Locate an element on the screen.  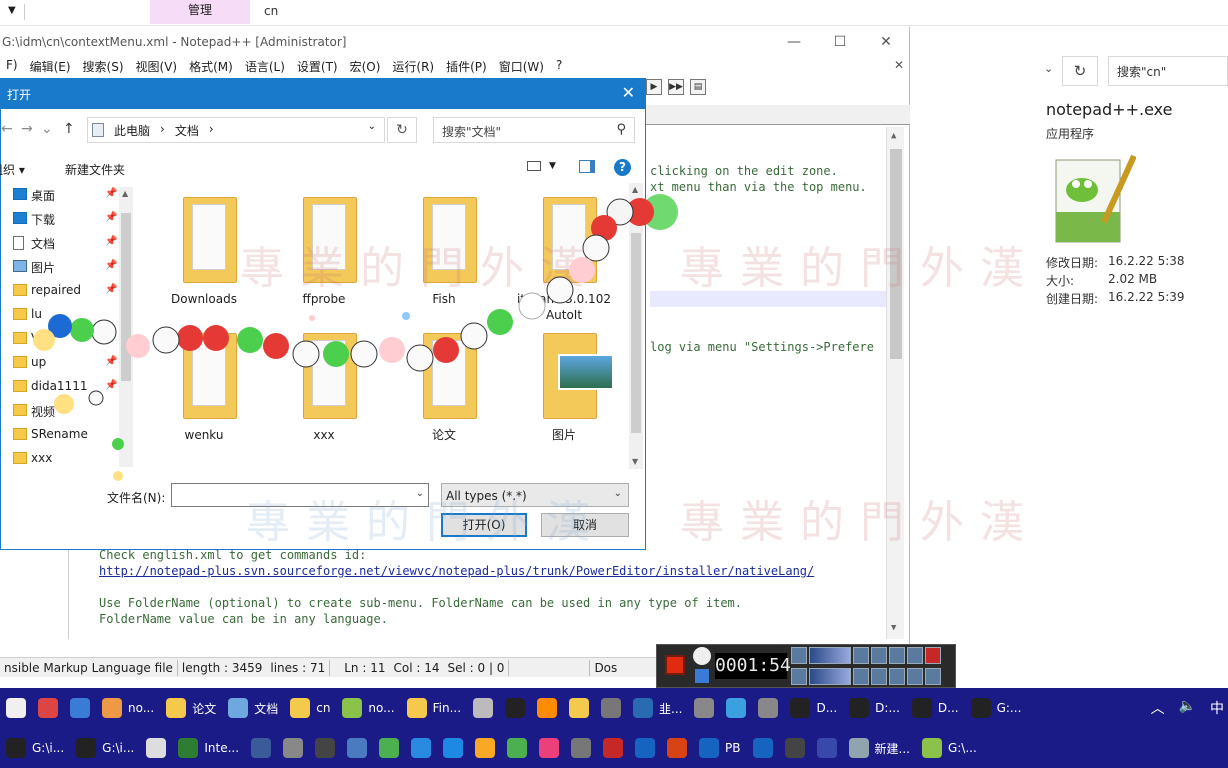
fullscreen-icon is located at coordinates (879, 676).